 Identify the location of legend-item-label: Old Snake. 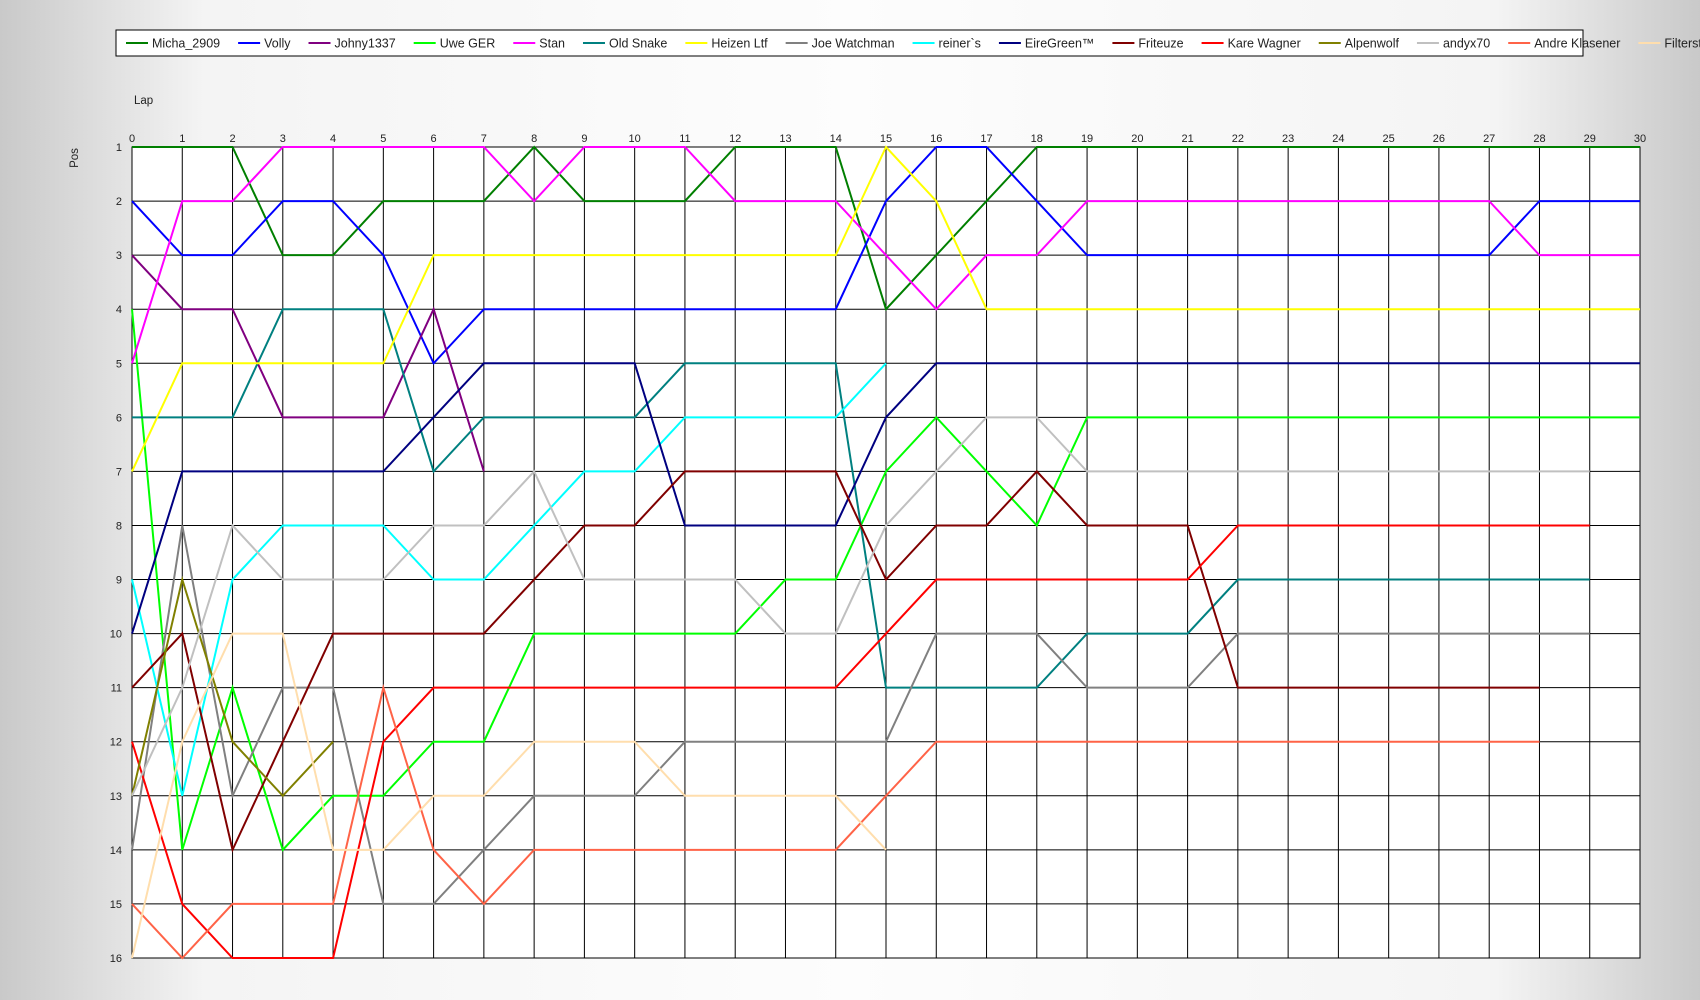
(638, 44).